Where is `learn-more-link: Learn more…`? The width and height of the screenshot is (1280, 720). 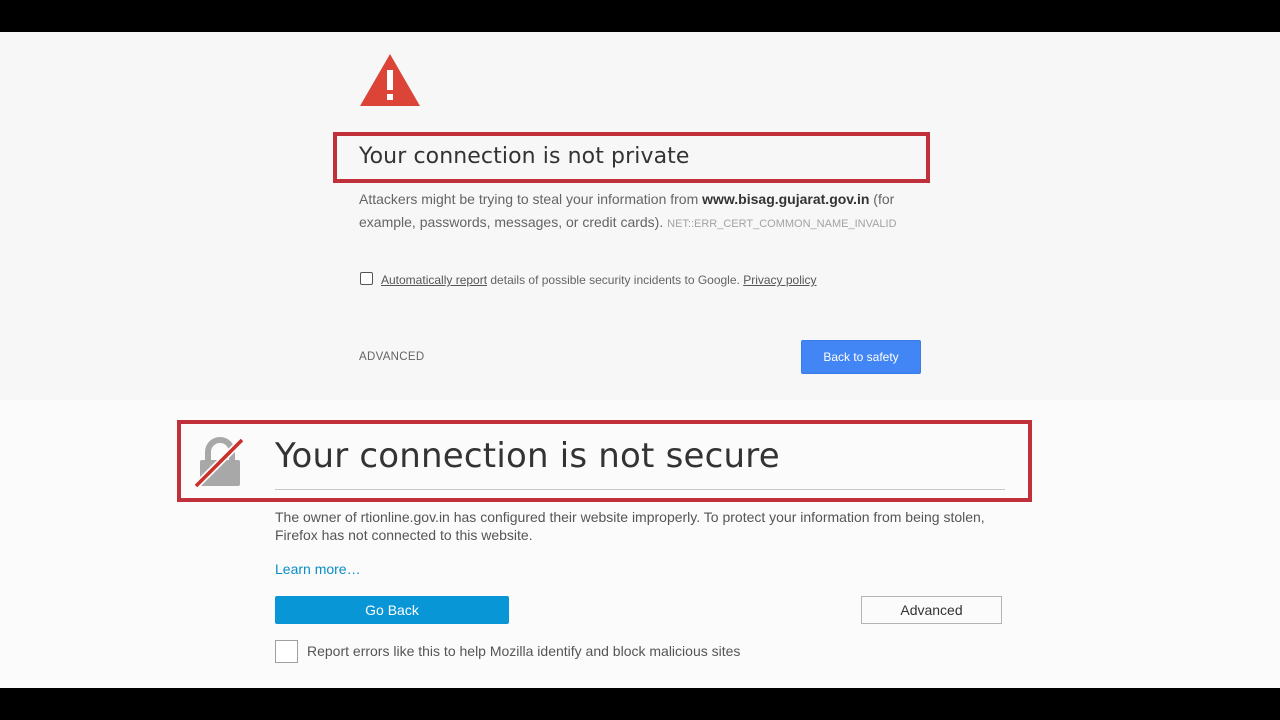
learn-more-link: Learn more… is located at coordinates (318, 569).